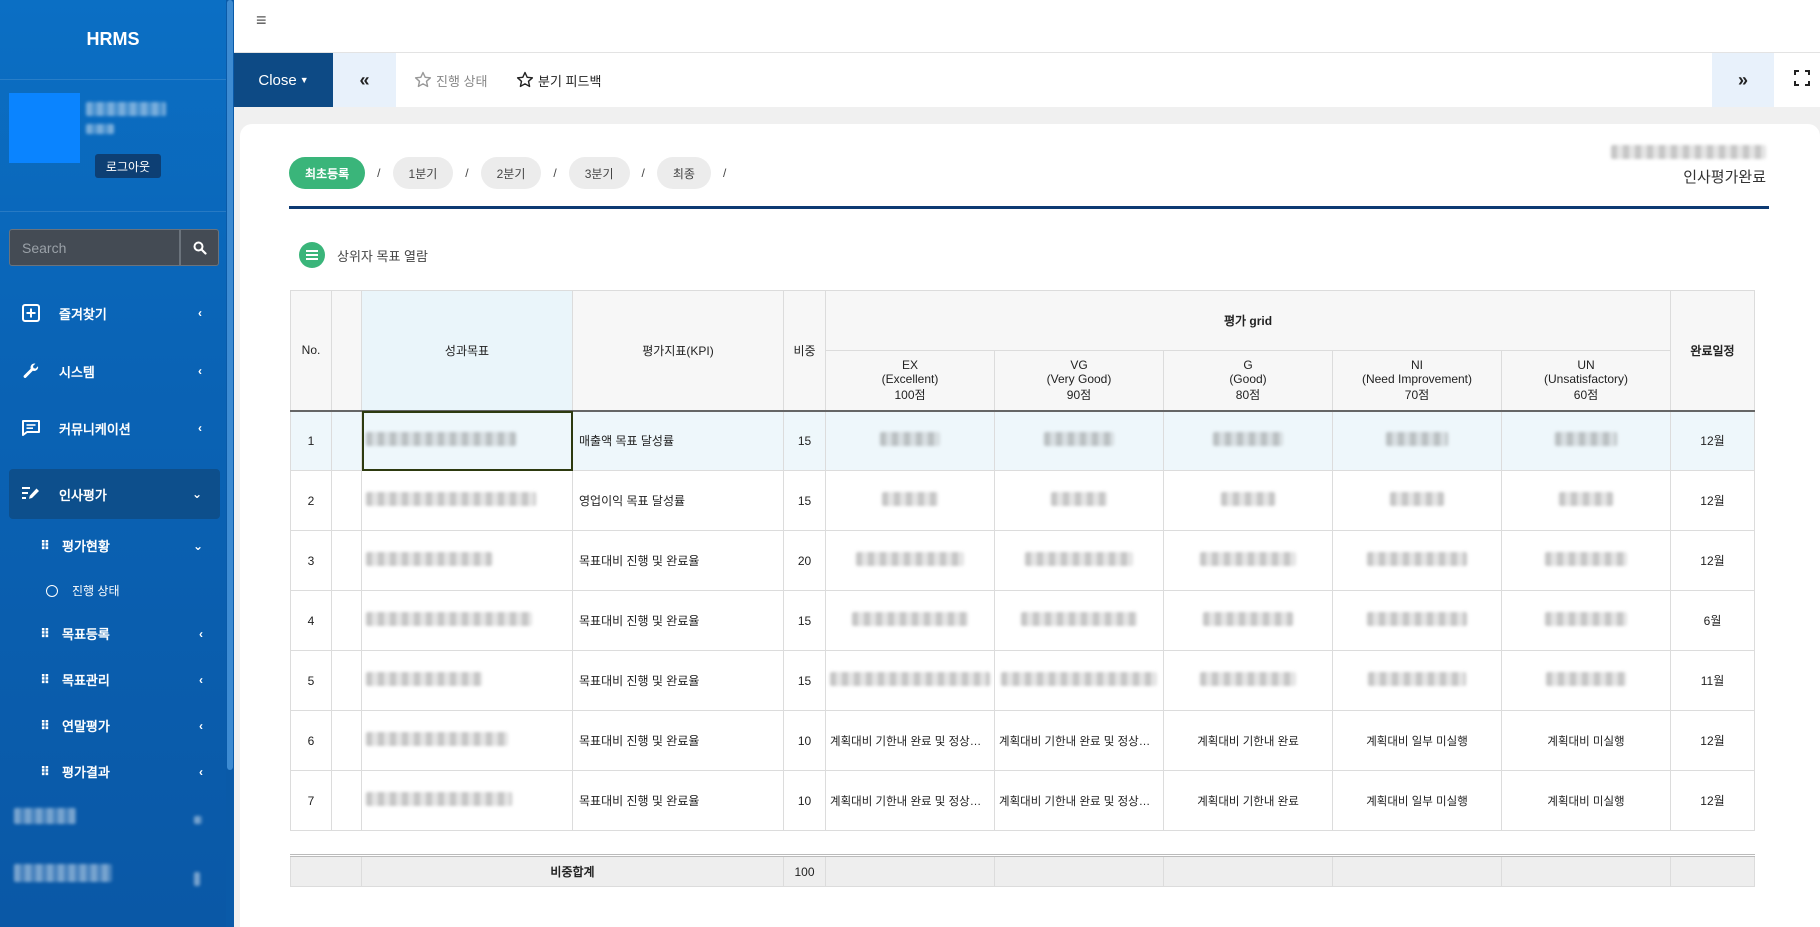  Describe the element at coordinates (1712, 680) in the screenshot. I see `due-cell: 11월` at that location.